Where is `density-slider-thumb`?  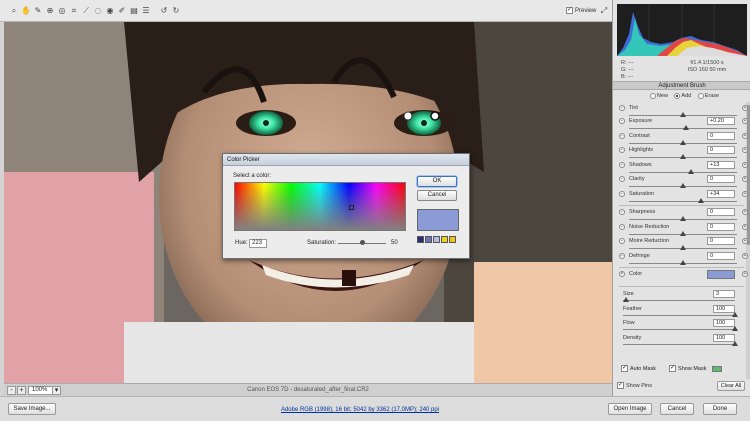 density-slider-thumb is located at coordinates (735, 343).